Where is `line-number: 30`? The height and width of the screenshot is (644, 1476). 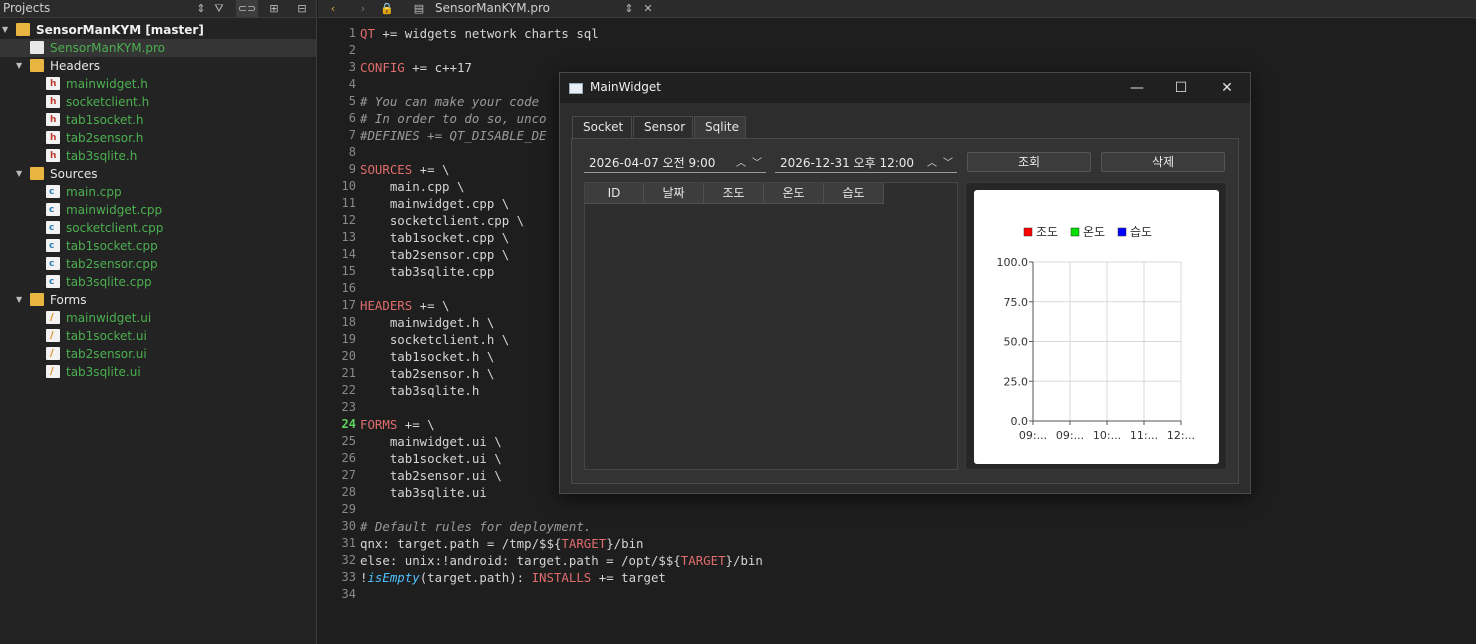
line-number: 30 is located at coordinates (348, 526).